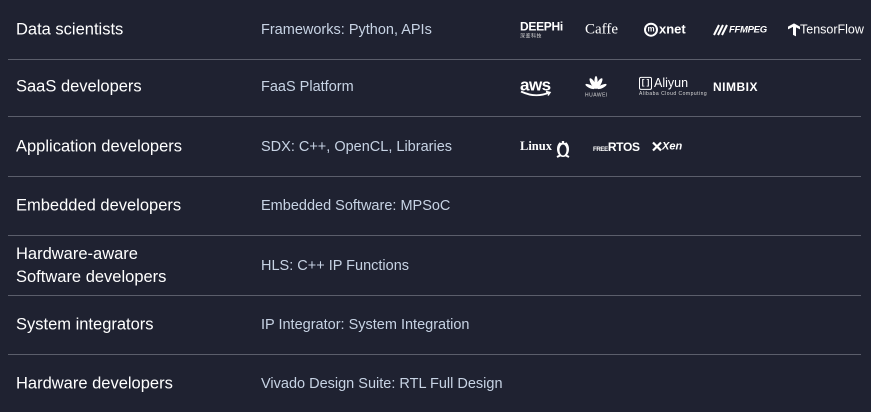 The width and height of the screenshot is (871, 412). Describe the element at coordinates (541, 26) in the screenshot. I see `deephi-logo-text: DEEPHi` at that location.